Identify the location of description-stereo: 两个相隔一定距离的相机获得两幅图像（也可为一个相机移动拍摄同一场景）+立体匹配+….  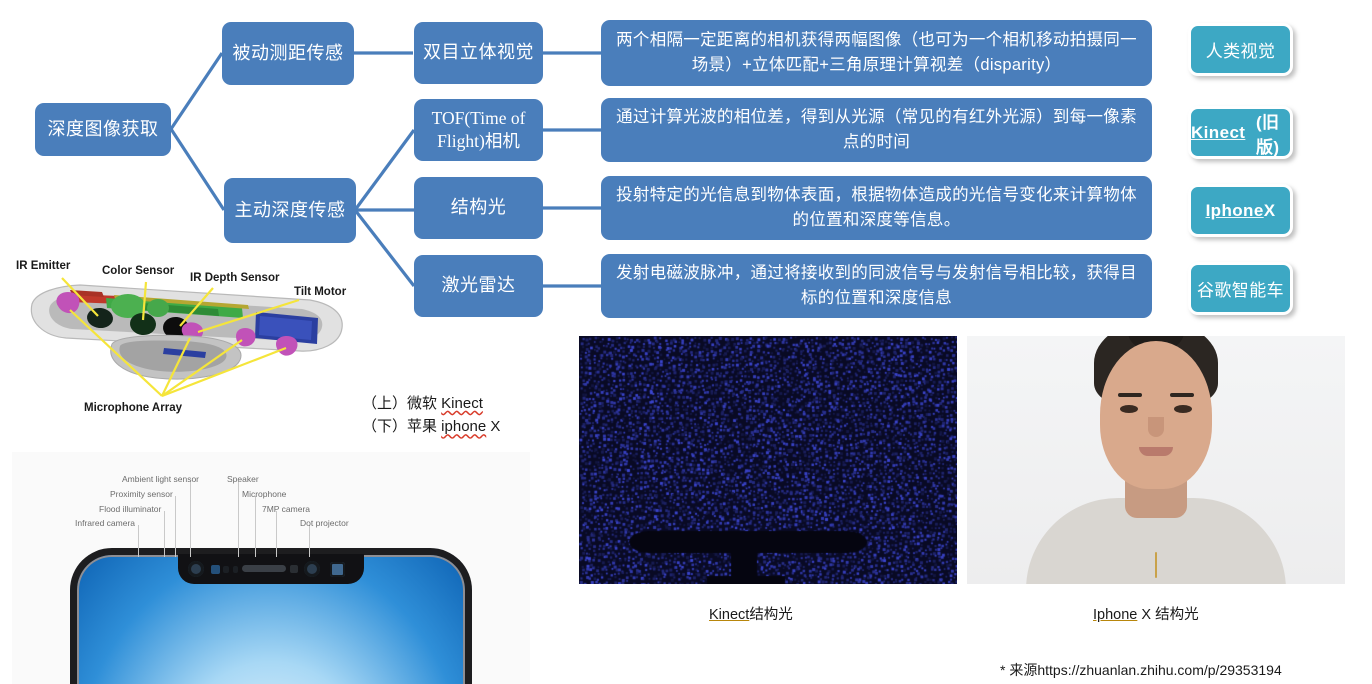
(876, 53).